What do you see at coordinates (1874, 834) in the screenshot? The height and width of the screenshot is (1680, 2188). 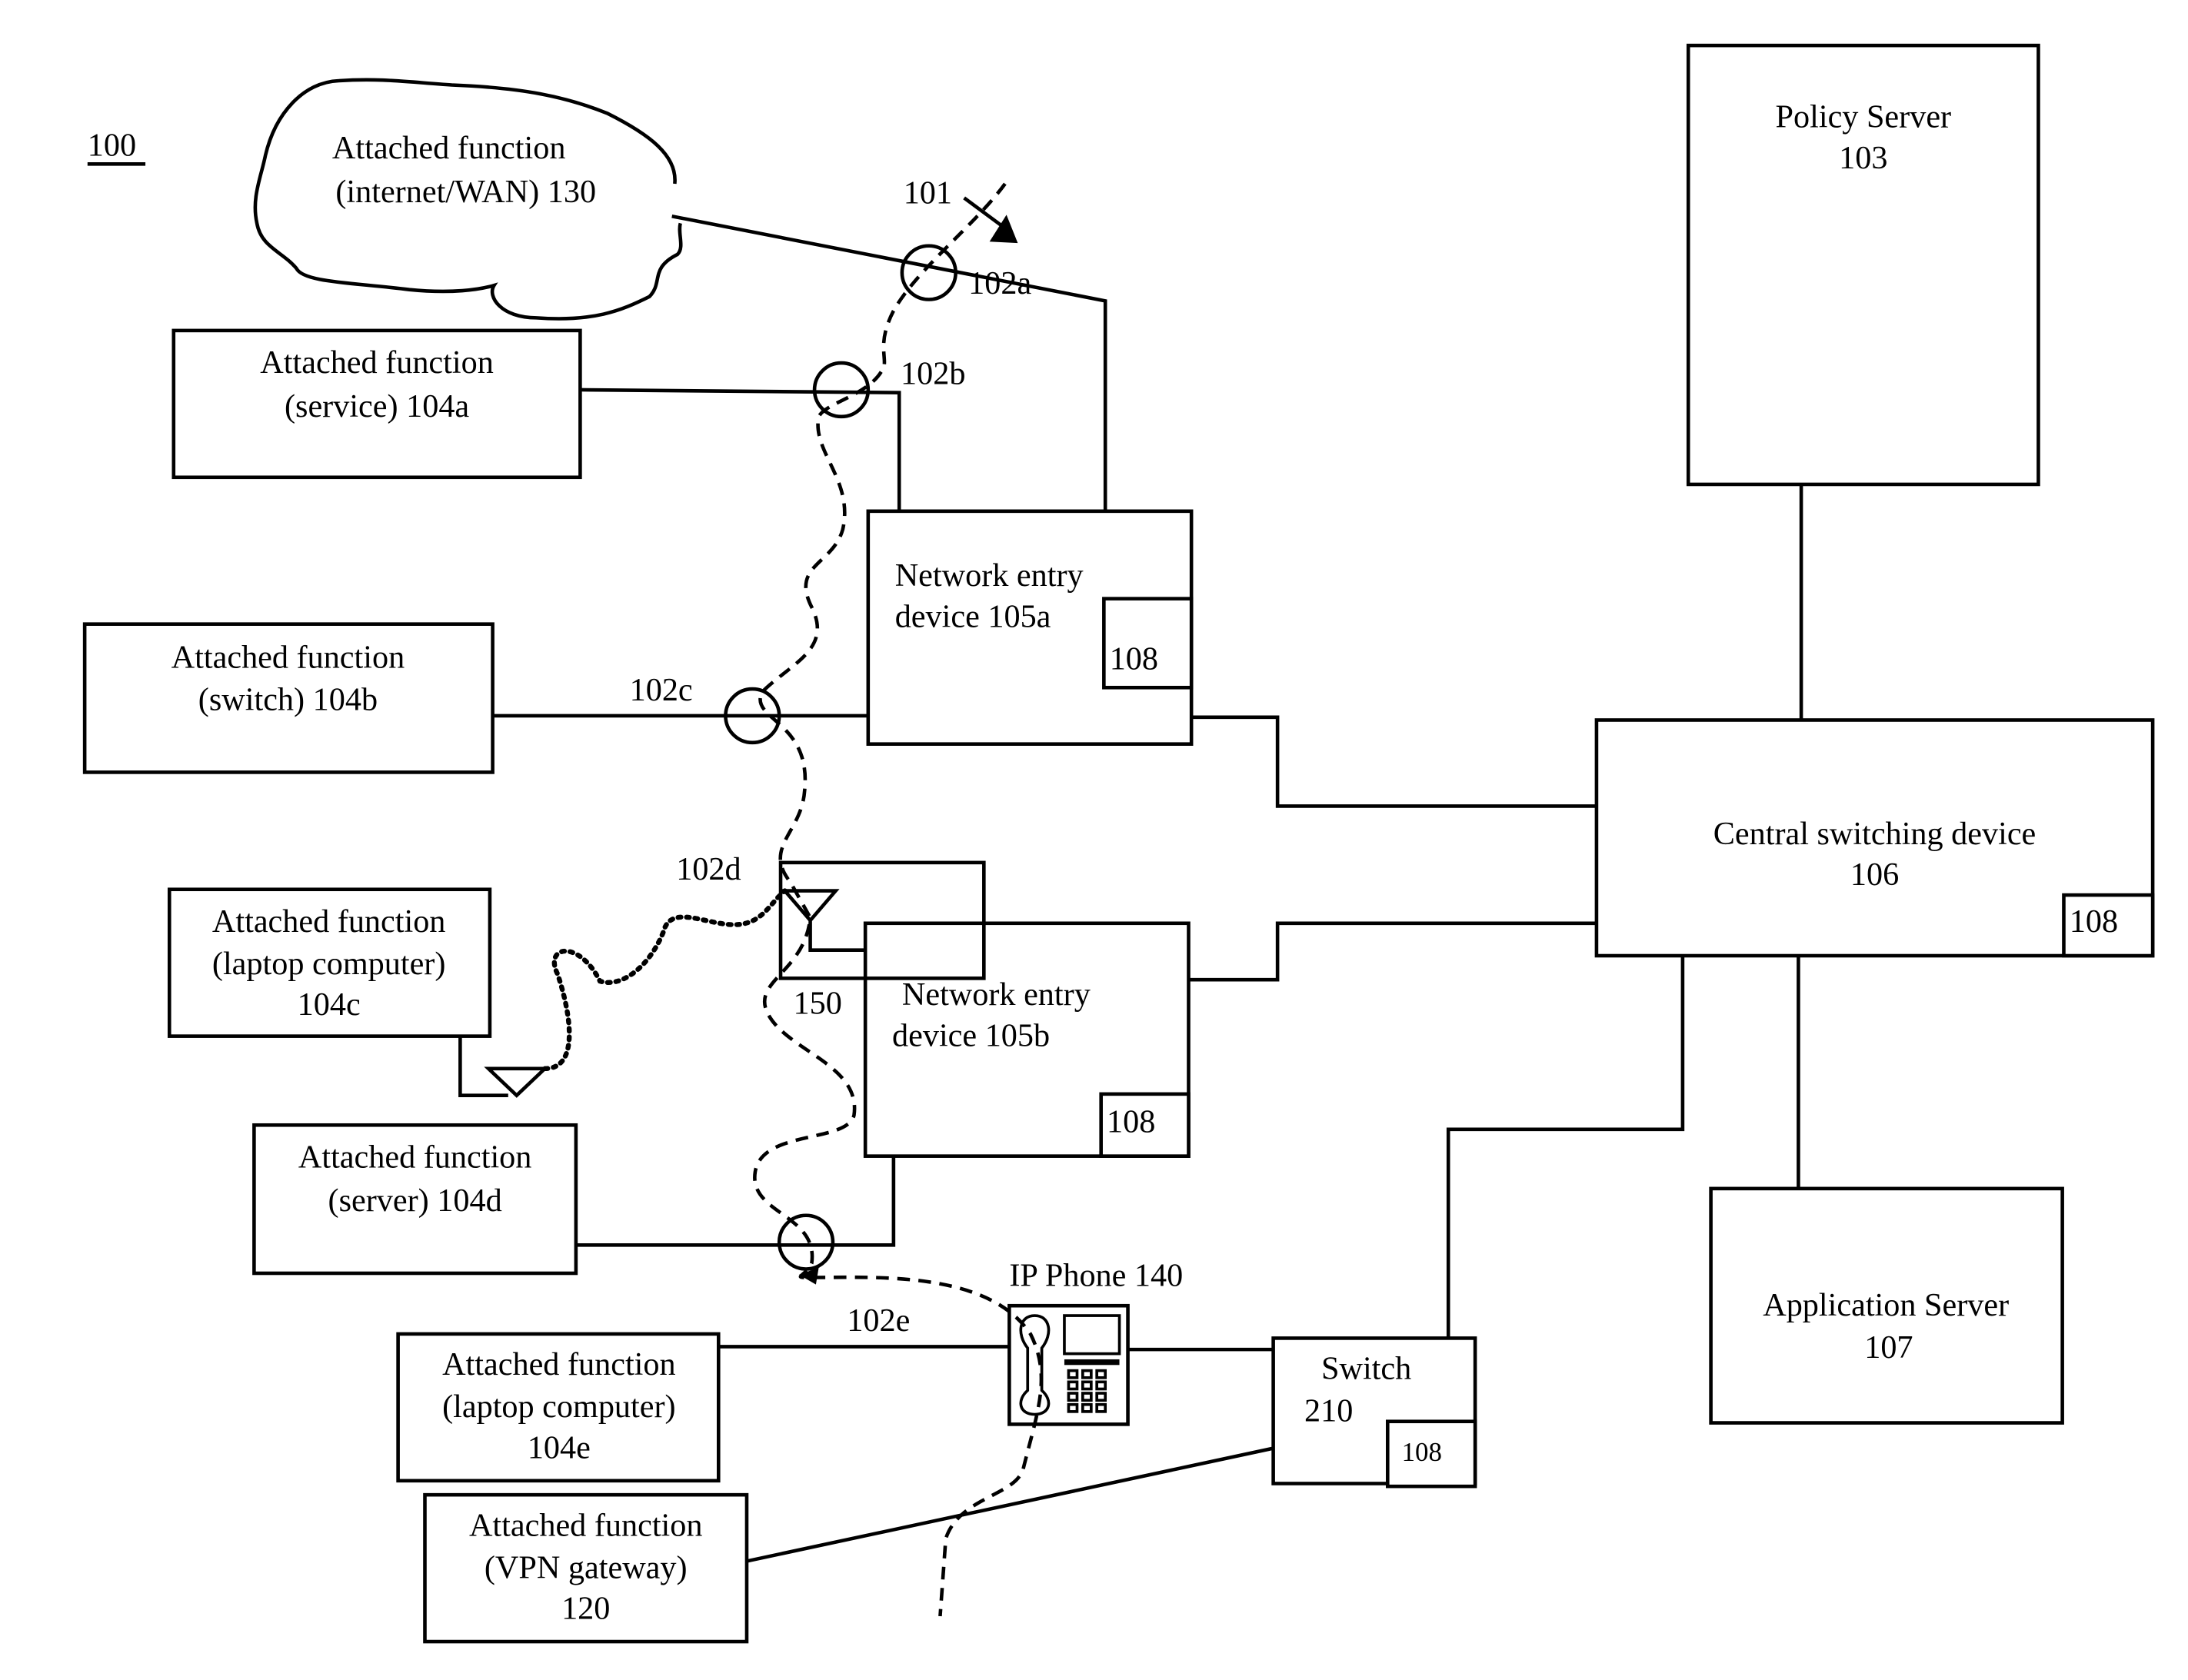 I see `central-label-1: Central switching device` at bounding box center [1874, 834].